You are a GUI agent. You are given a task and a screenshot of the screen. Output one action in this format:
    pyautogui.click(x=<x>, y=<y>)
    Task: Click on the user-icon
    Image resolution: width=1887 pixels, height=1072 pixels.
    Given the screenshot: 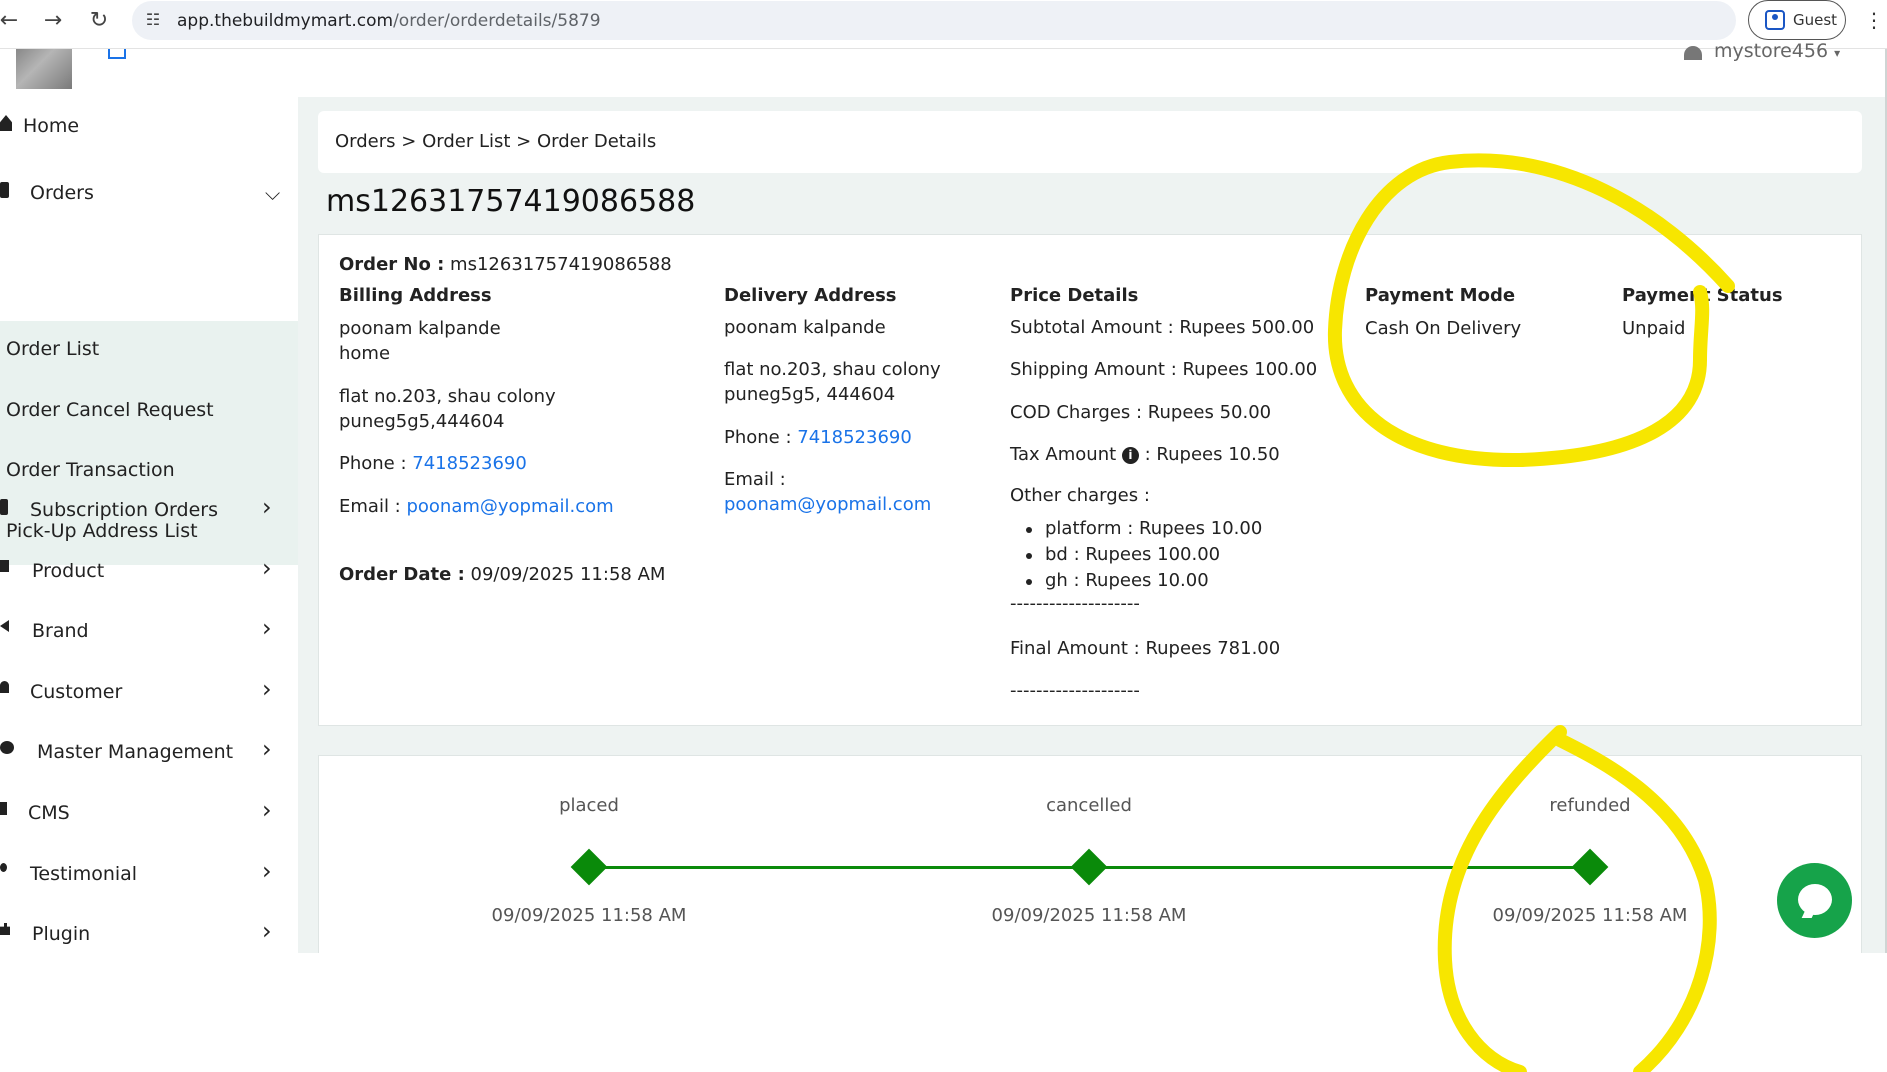 What is the action you would take?
    pyautogui.click(x=4, y=687)
    